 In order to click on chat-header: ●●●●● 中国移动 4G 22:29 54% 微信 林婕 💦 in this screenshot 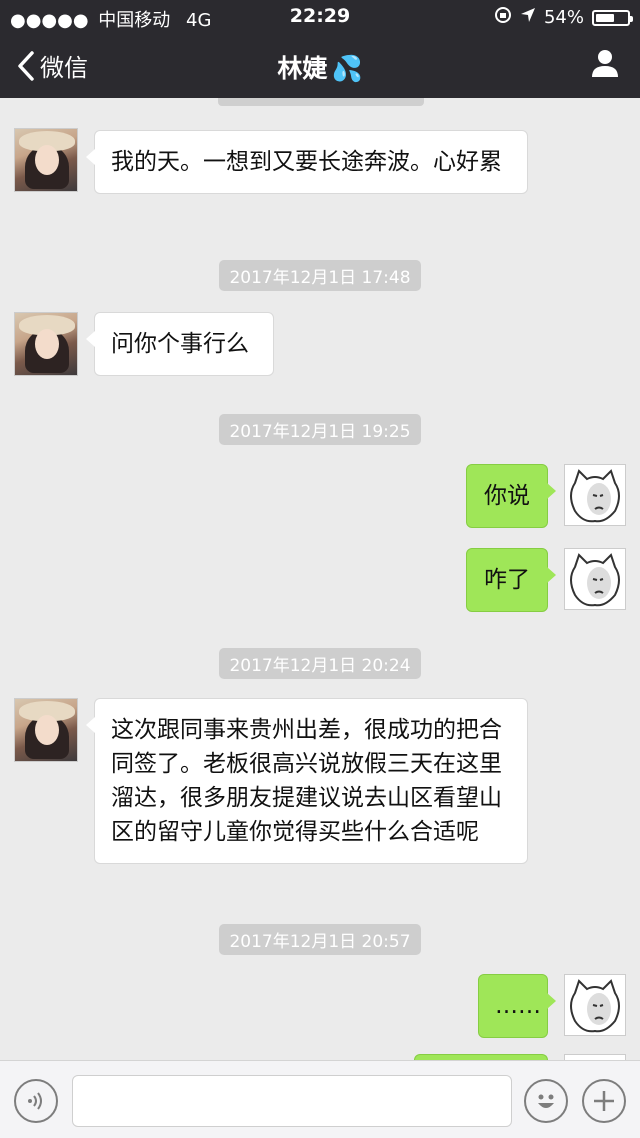, I will do `click(320, 49)`.